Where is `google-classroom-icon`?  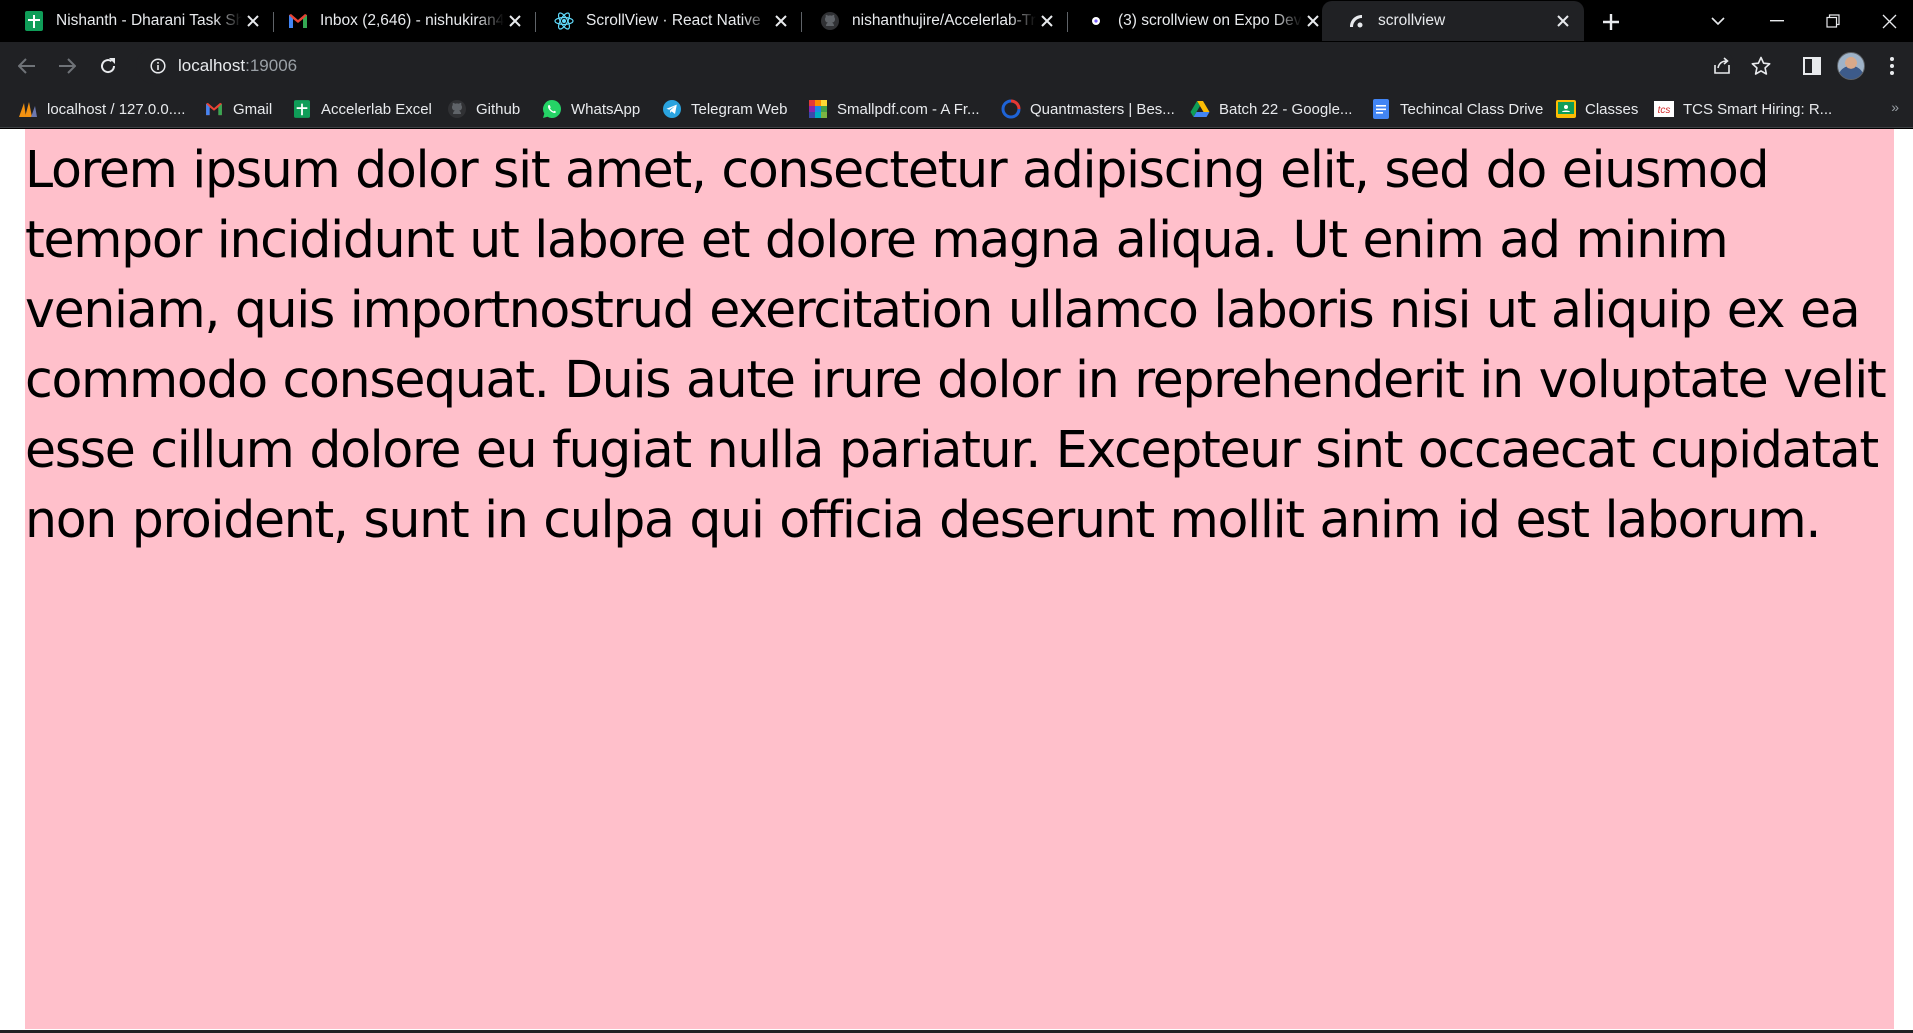 google-classroom-icon is located at coordinates (1566, 109).